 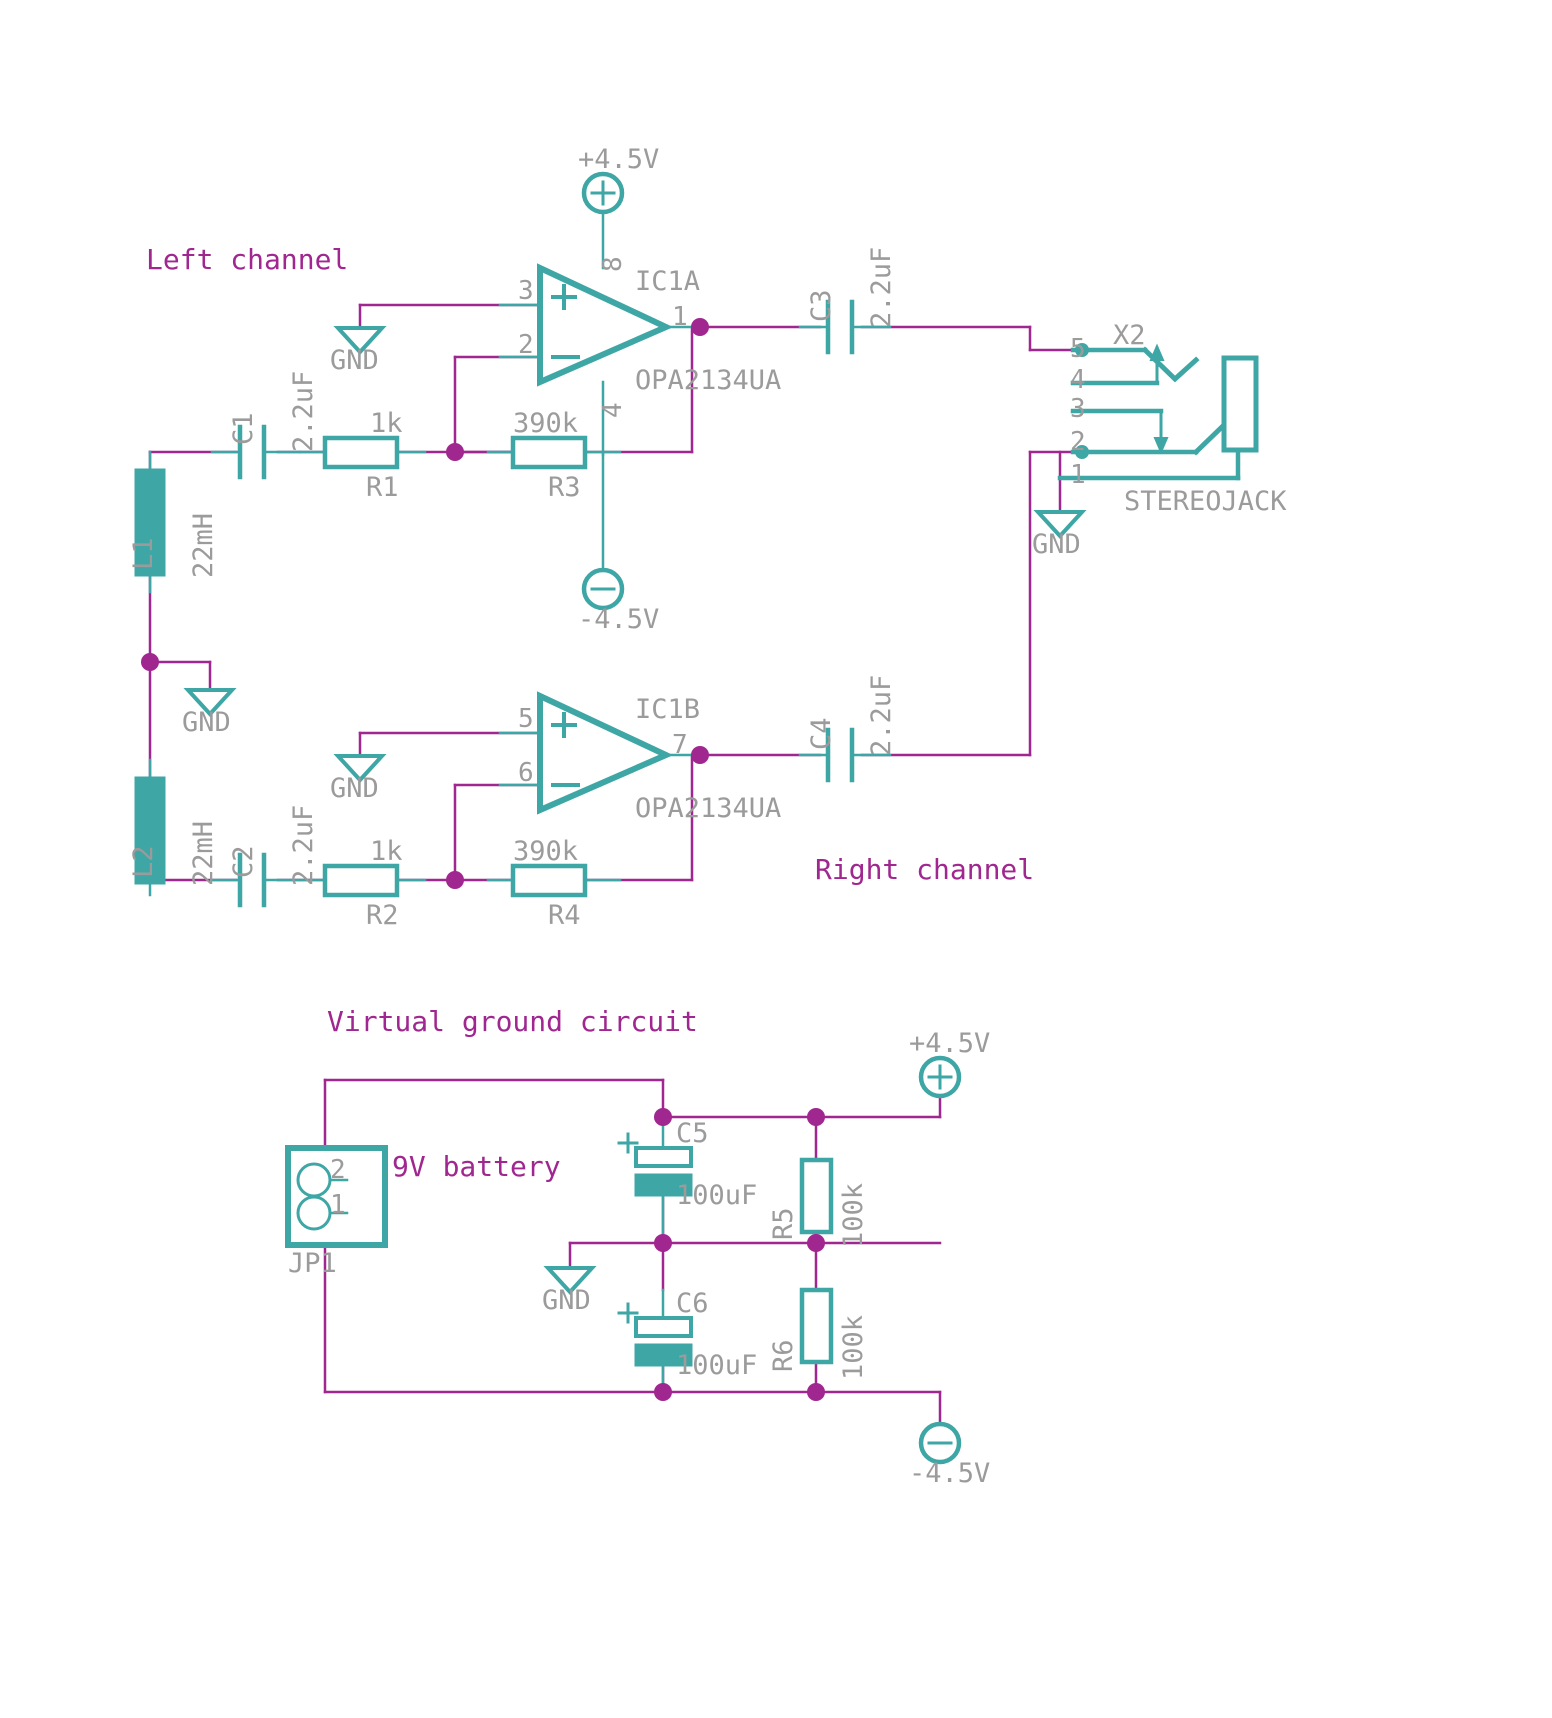 I want to click on label-r2-value: 1k, so click(x=386, y=851).